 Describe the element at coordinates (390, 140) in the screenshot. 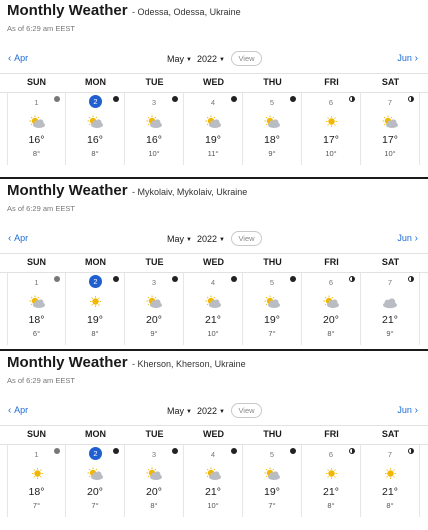

I see `high-temp: 17°` at that location.